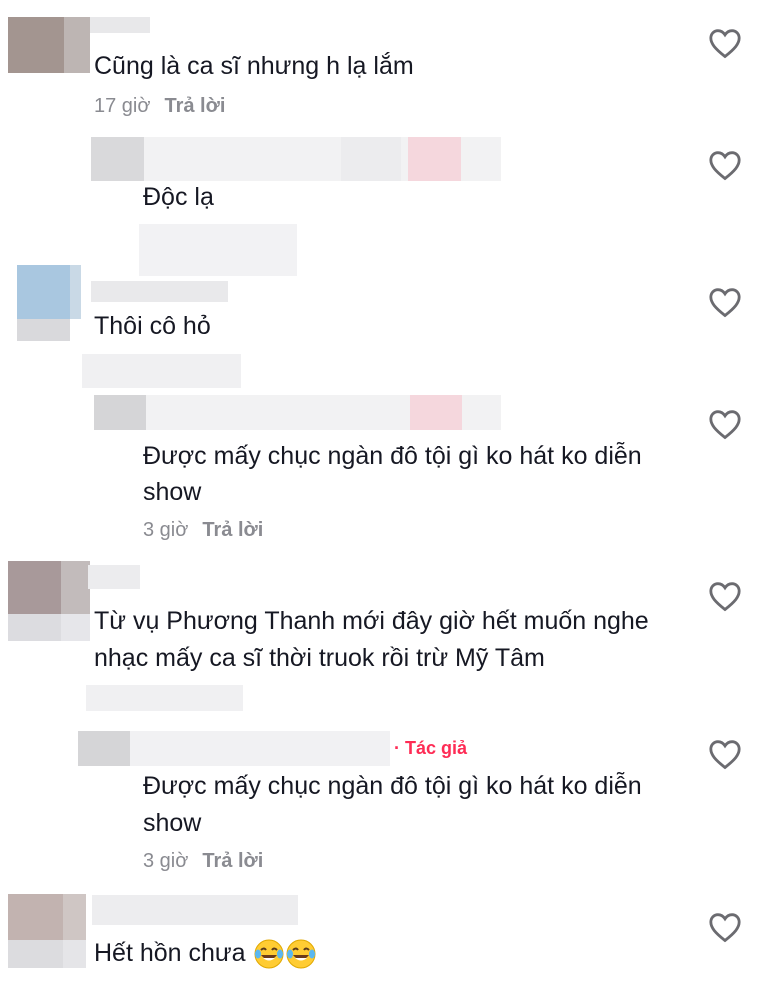 Image resolution: width=769 pixels, height=1000 pixels. Describe the element at coordinates (152, 326) in the screenshot. I see `comment-text: Thôi cô hỏ` at that location.